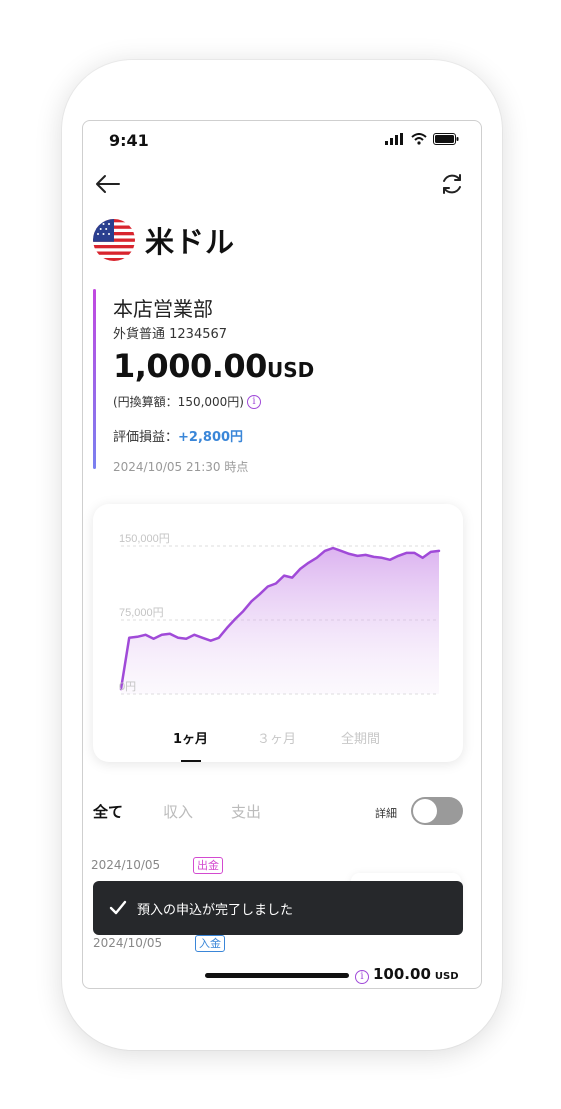 The image size is (561, 1109). What do you see at coordinates (208, 865) in the screenshot?
I see `withdrawal-badge: 出金` at bounding box center [208, 865].